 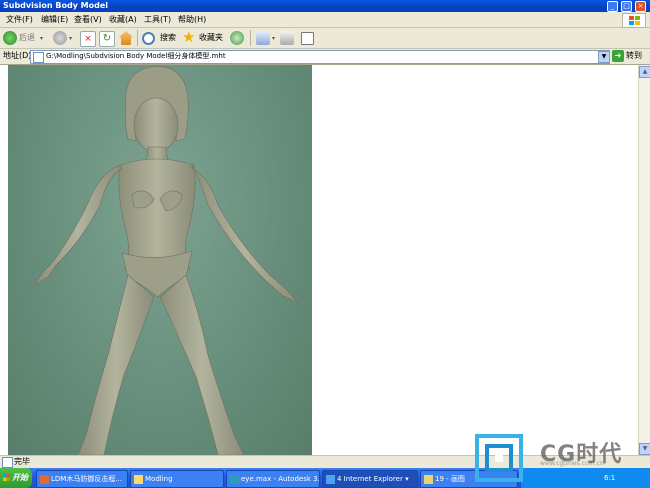 What do you see at coordinates (604, 57) in the screenshot?
I see `address-dropdown-icon: ▼` at bounding box center [604, 57].